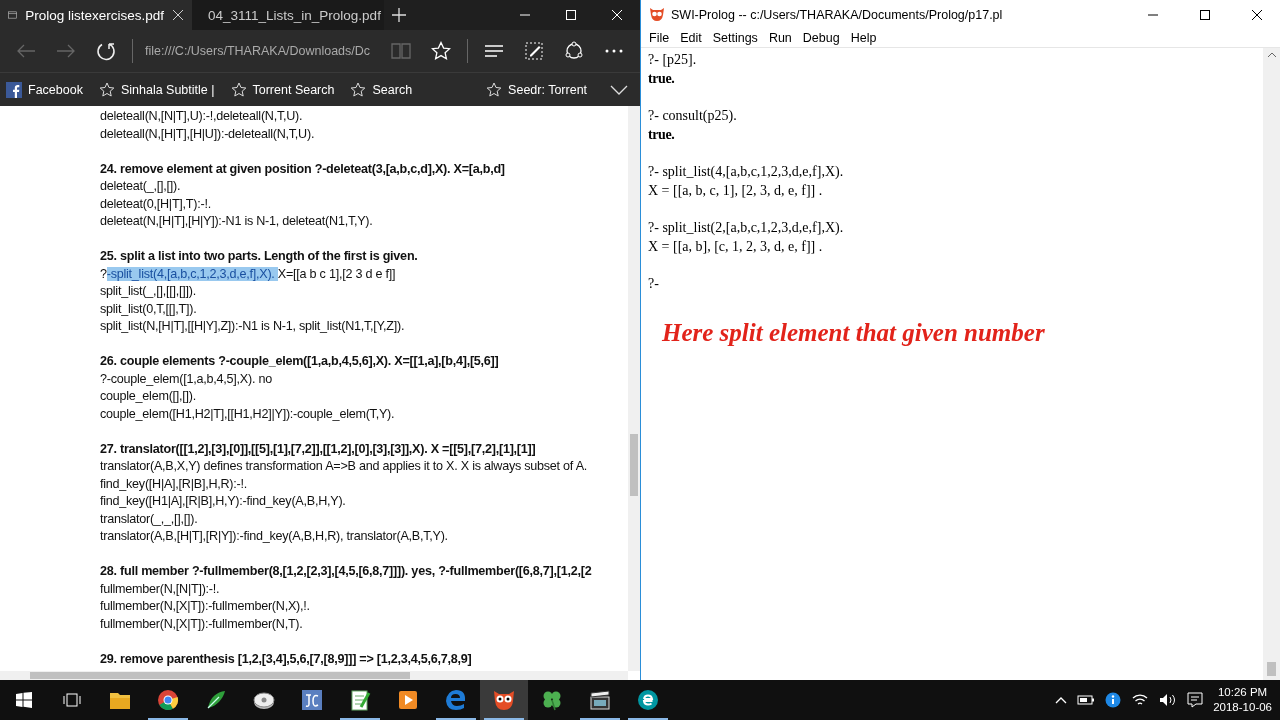 The image size is (1280, 720). What do you see at coordinates (1242, 707) in the screenshot?
I see `clock-date: 2018-10-06` at bounding box center [1242, 707].